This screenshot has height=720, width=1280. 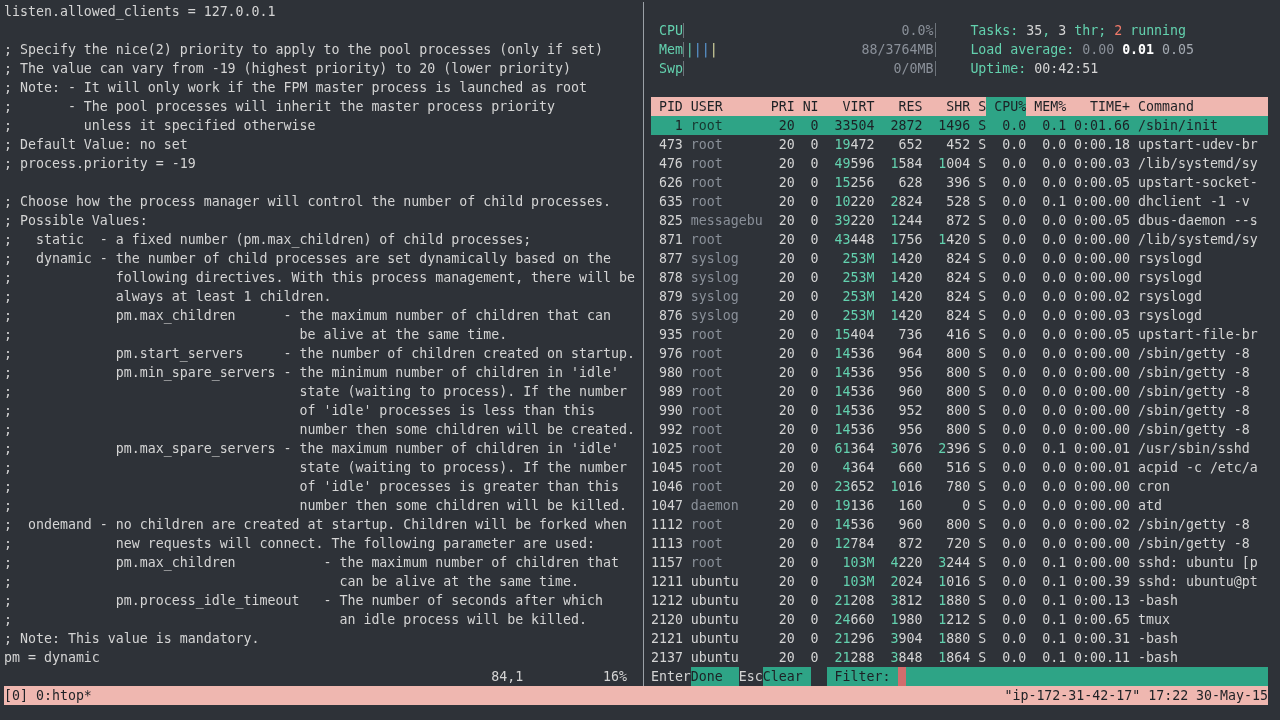 I want to click on pid-cell-text: 976, so click(x=670, y=354).